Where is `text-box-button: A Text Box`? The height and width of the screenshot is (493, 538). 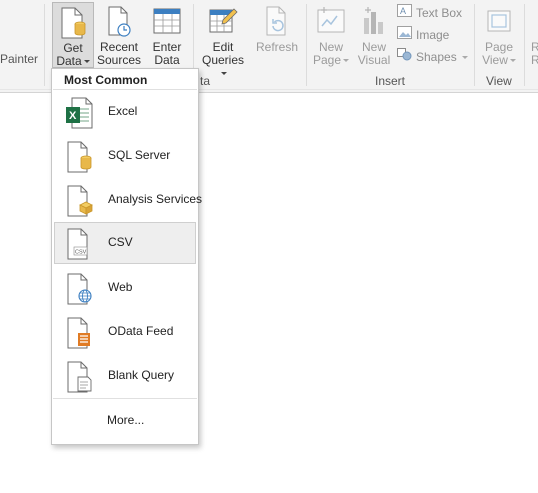
text-box-button: A Text Box is located at coordinates (429, 13).